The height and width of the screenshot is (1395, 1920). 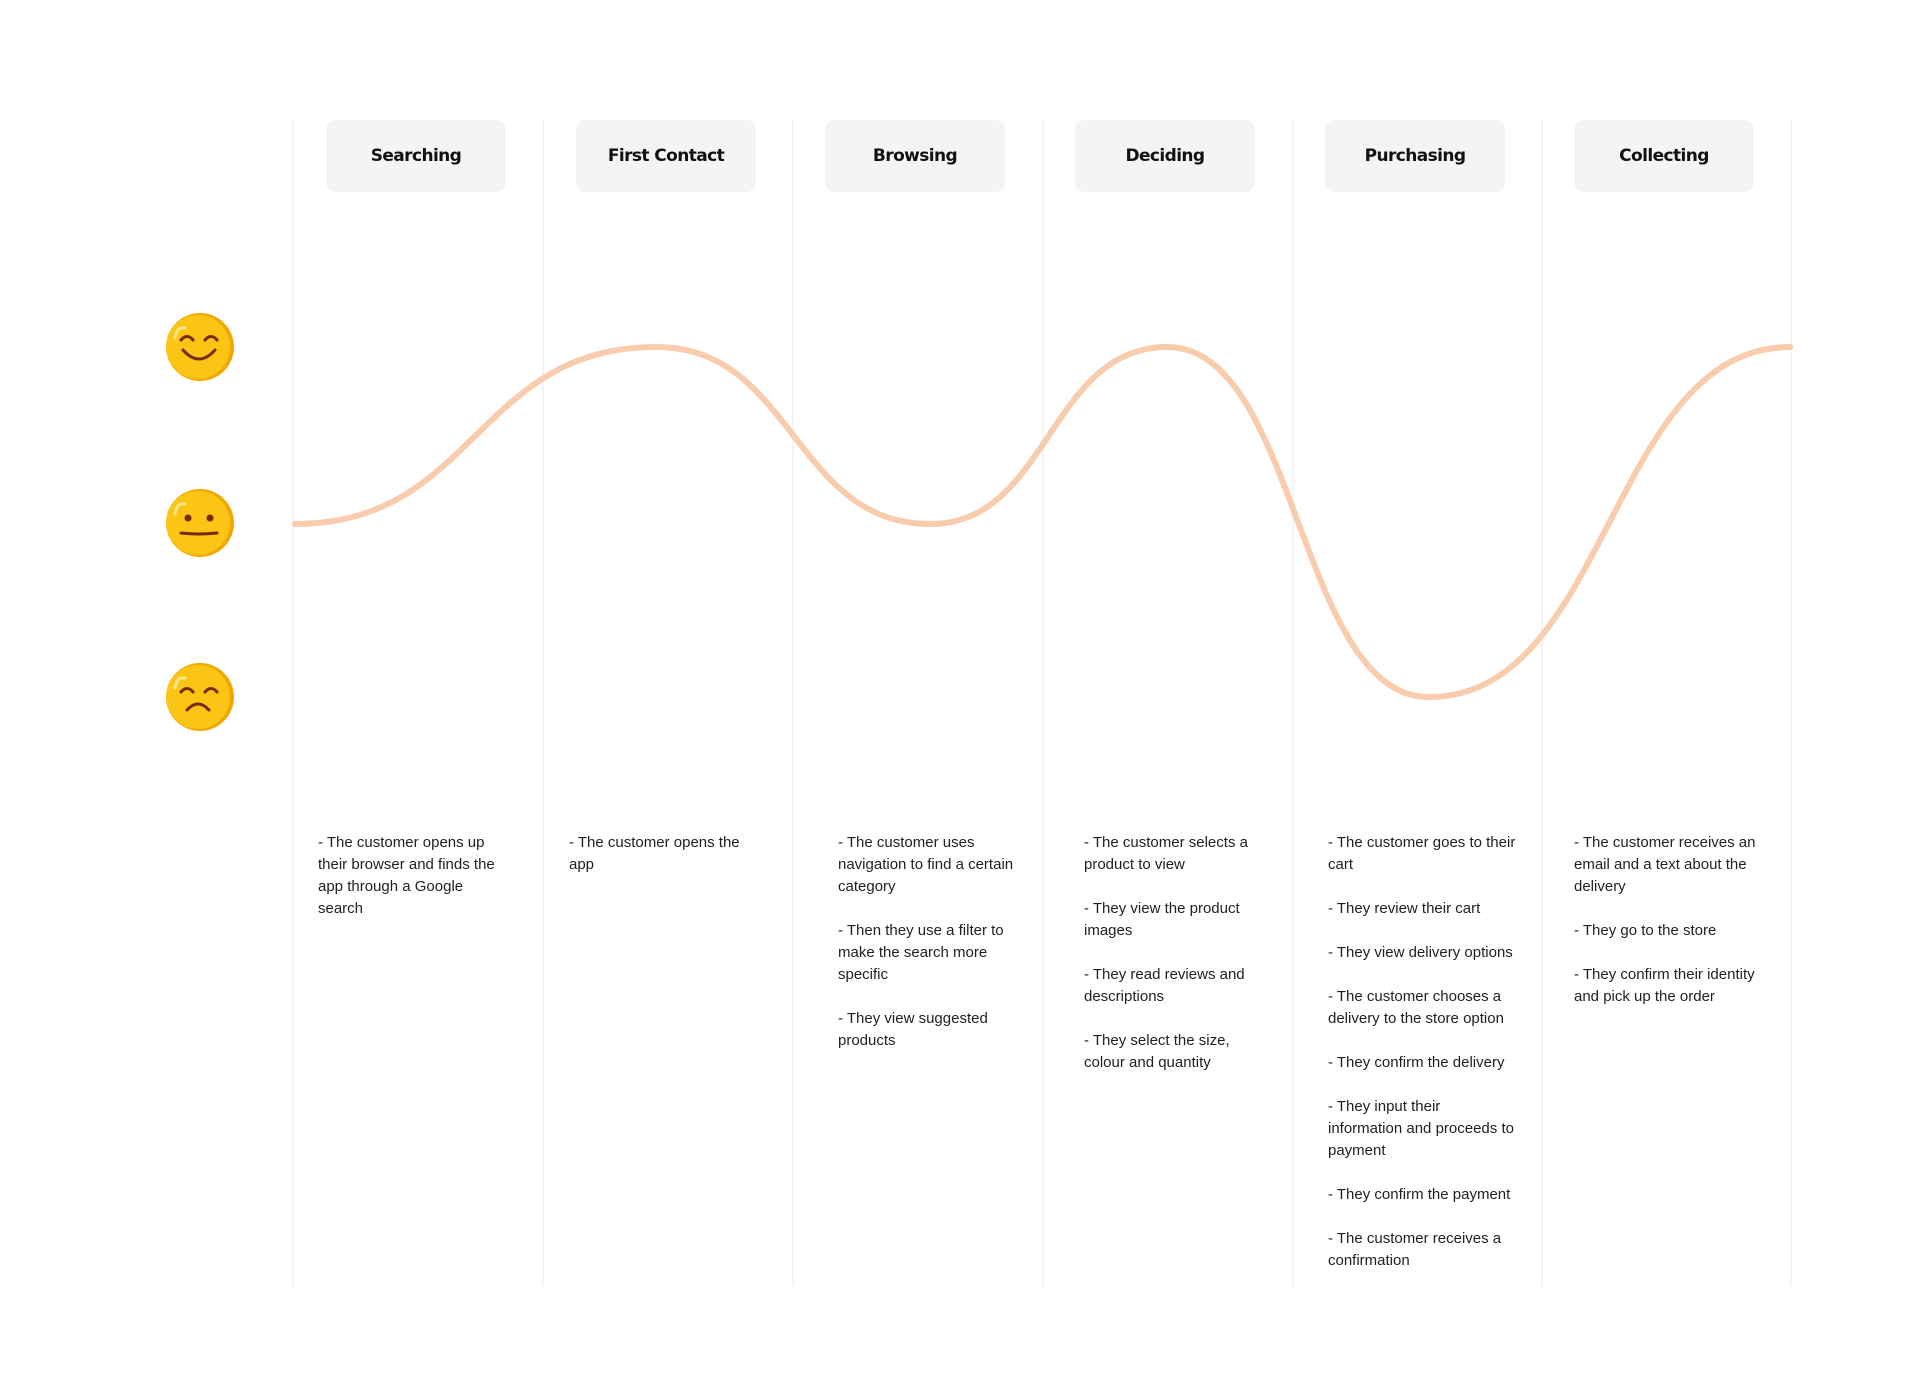 I want to click on step-item: - The customer selects a product to view, so click(x=1166, y=853).